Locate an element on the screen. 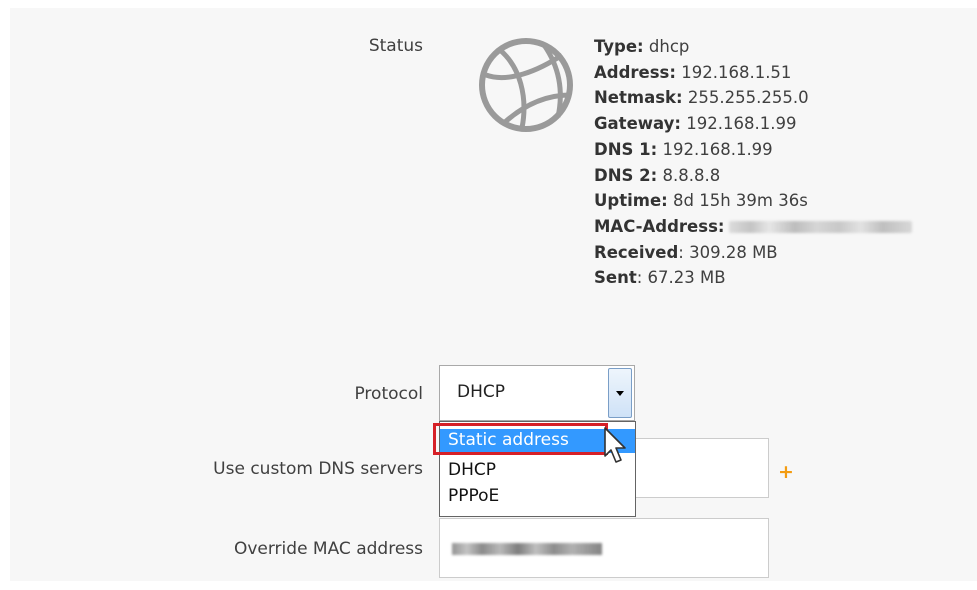 The width and height of the screenshot is (977, 590). protocol-select: DHCP is located at coordinates (537, 393).